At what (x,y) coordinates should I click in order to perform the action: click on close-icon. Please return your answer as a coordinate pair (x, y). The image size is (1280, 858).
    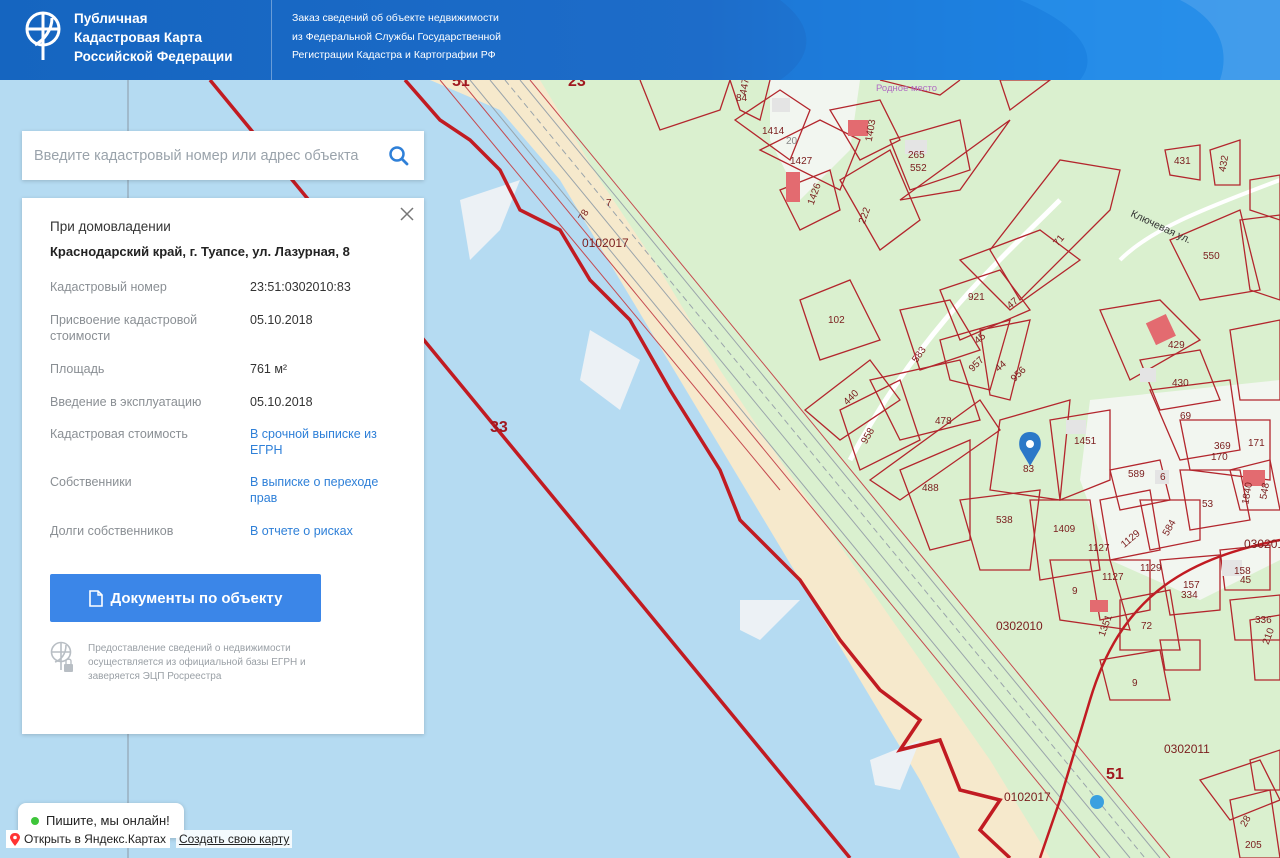
    Looking at the image, I should click on (407, 214).